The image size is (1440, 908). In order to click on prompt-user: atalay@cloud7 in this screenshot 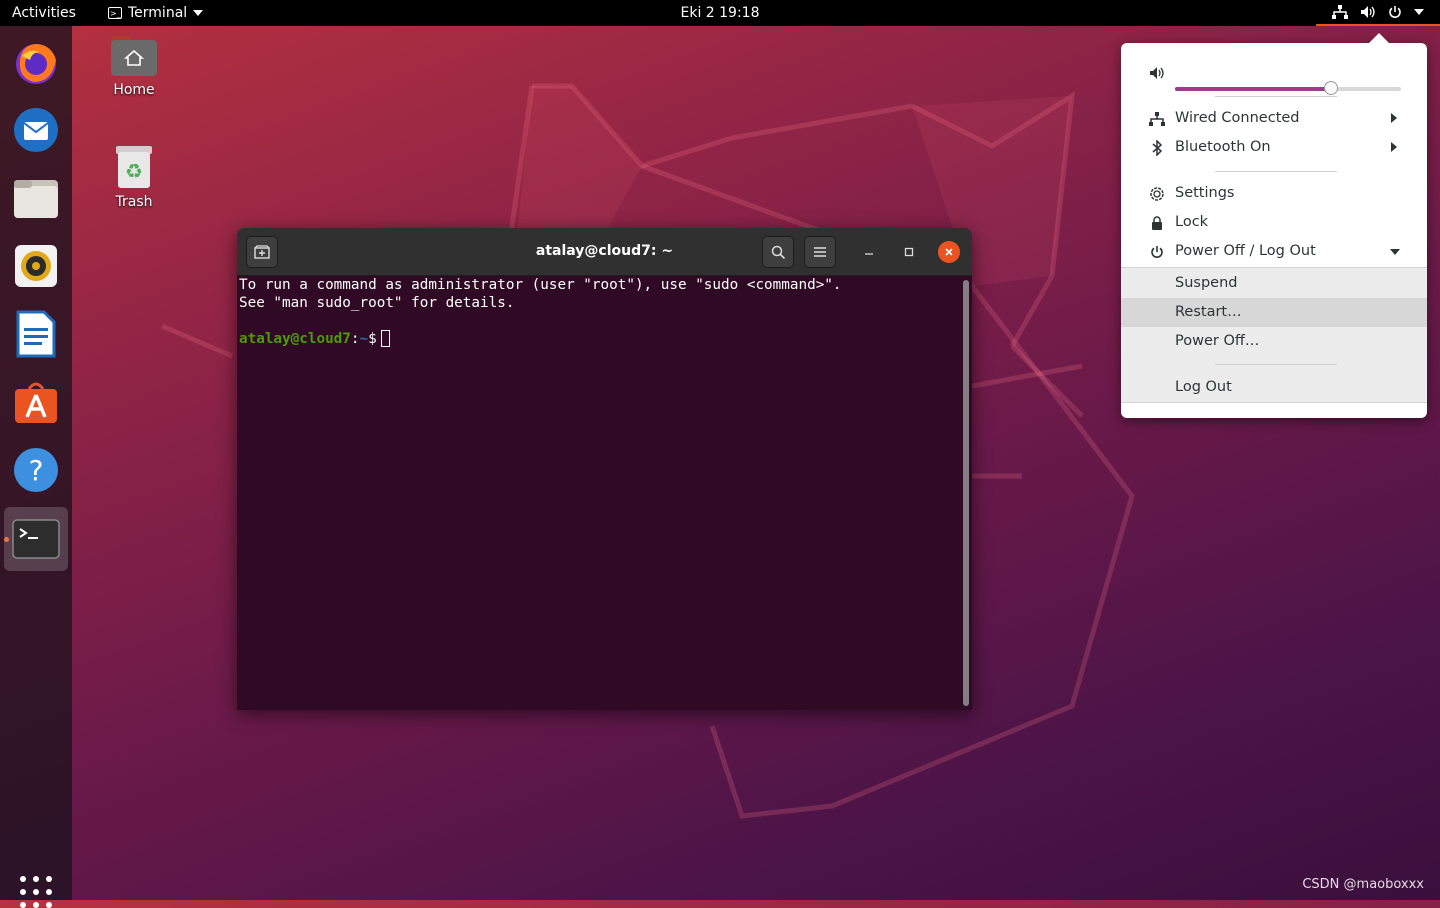, I will do `click(295, 339)`.